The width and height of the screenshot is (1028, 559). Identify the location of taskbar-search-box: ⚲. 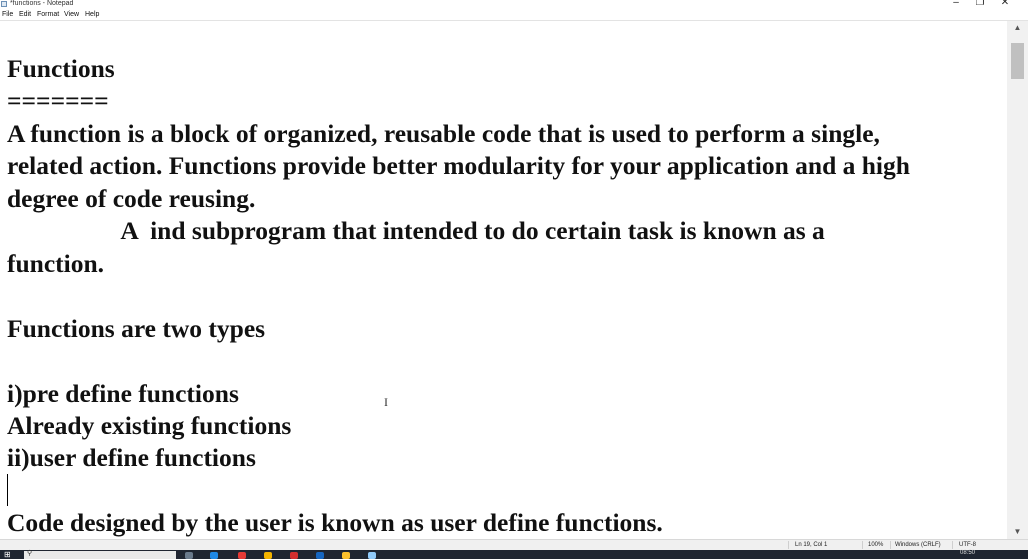
(100, 554).